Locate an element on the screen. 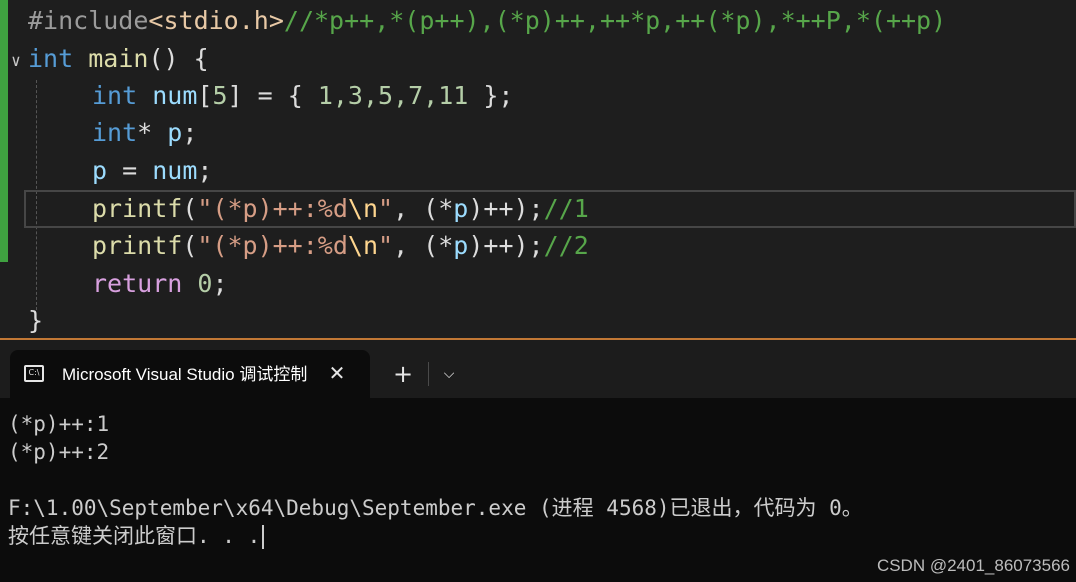  code-line-8: return 0; is located at coordinates (160, 283).